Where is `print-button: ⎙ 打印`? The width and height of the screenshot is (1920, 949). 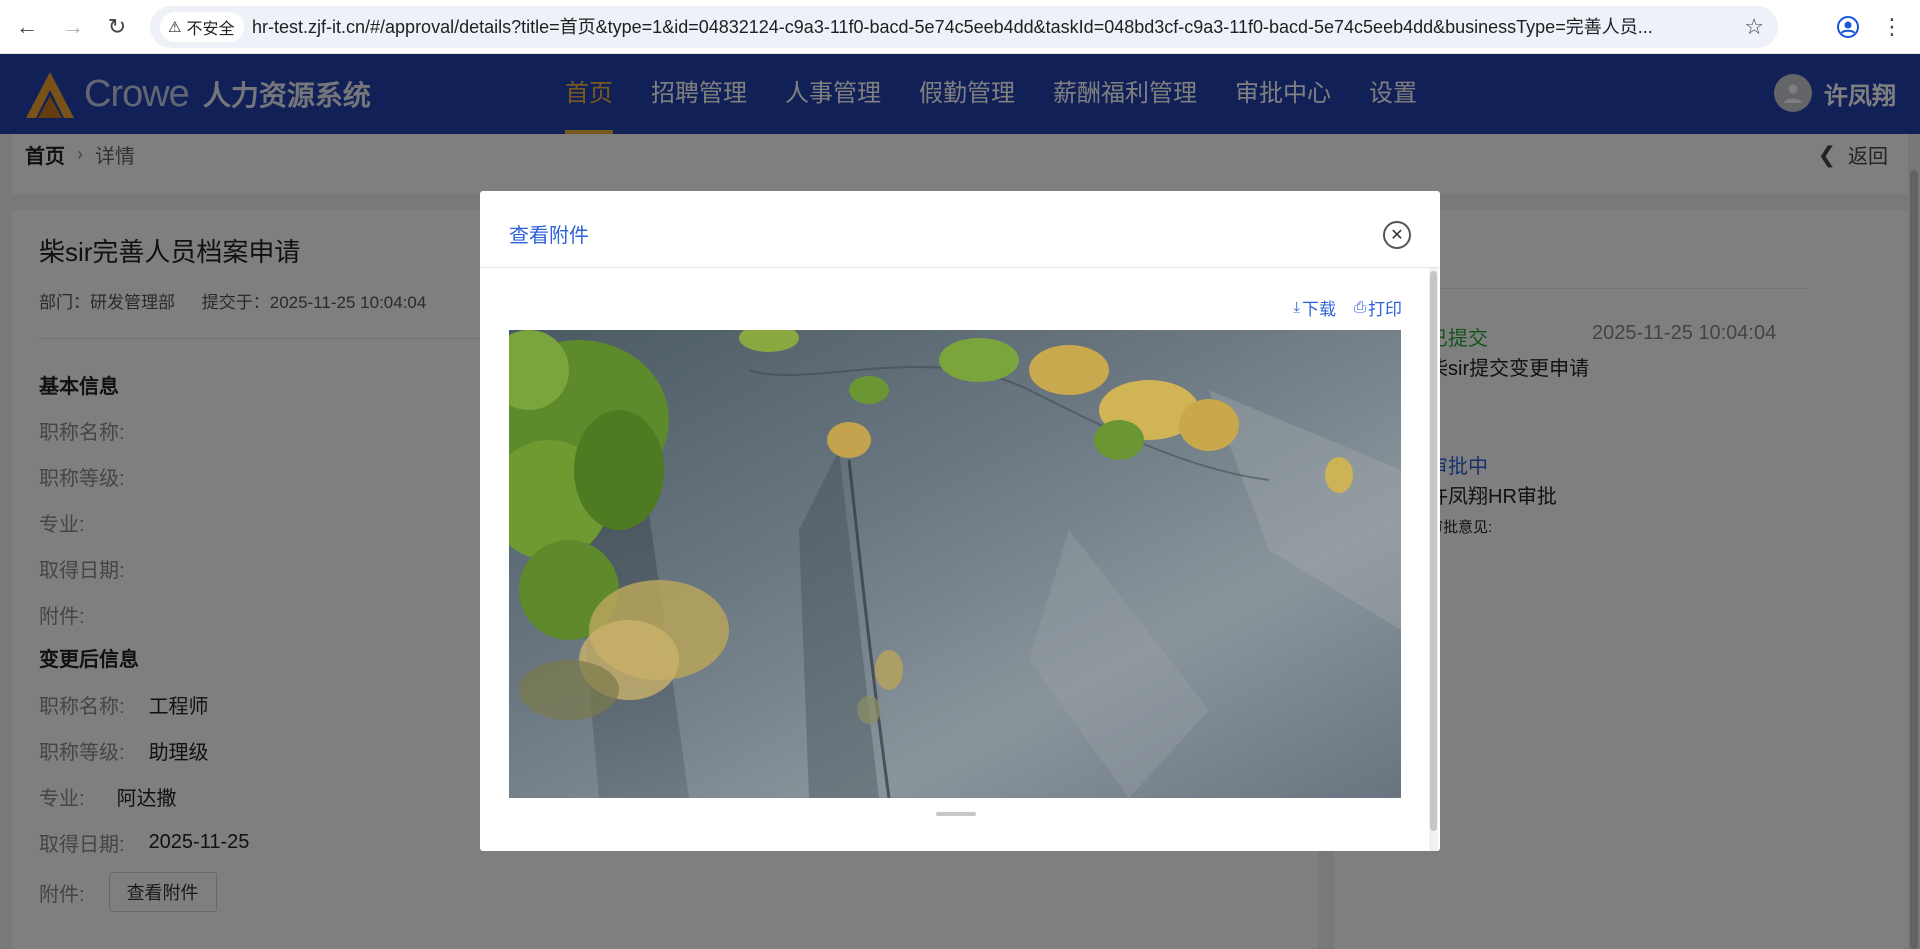
print-button: ⎙ 打印 is located at coordinates (1378, 307).